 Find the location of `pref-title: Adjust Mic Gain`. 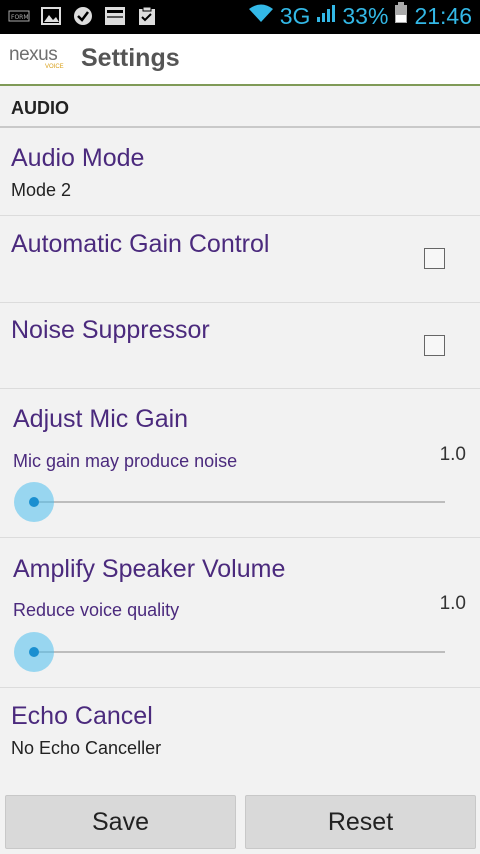

pref-title: Adjust Mic Gain is located at coordinates (101, 419).